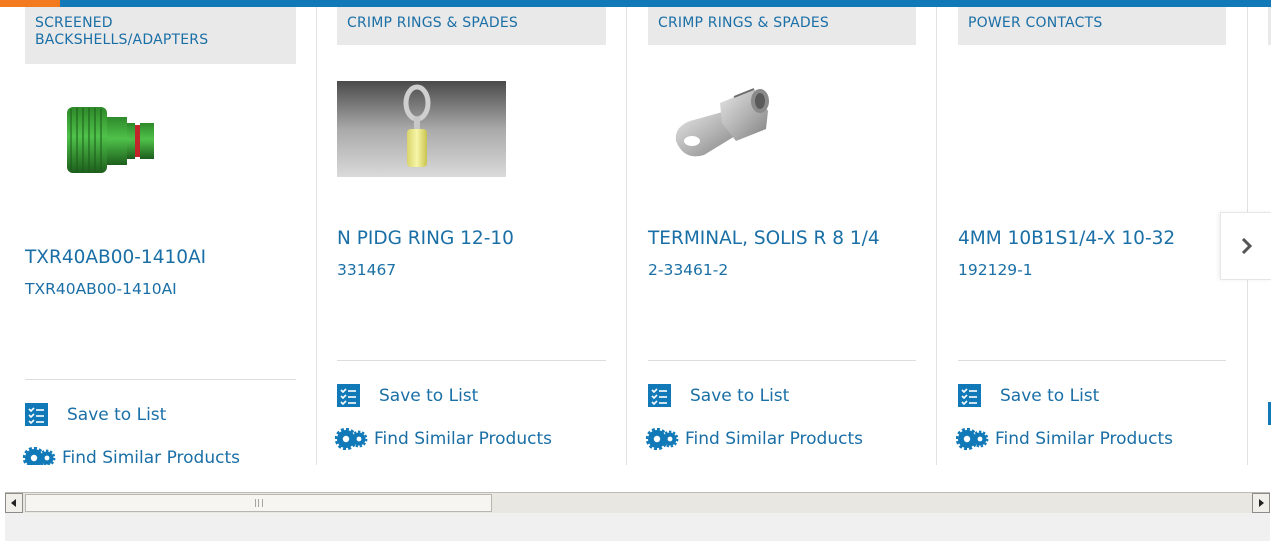 The width and height of the screenshot is (1271, 541). Describe the element at coordinates (722, 122) in the screenshot. I see `solistrand-ring-terminal-image` at that location.